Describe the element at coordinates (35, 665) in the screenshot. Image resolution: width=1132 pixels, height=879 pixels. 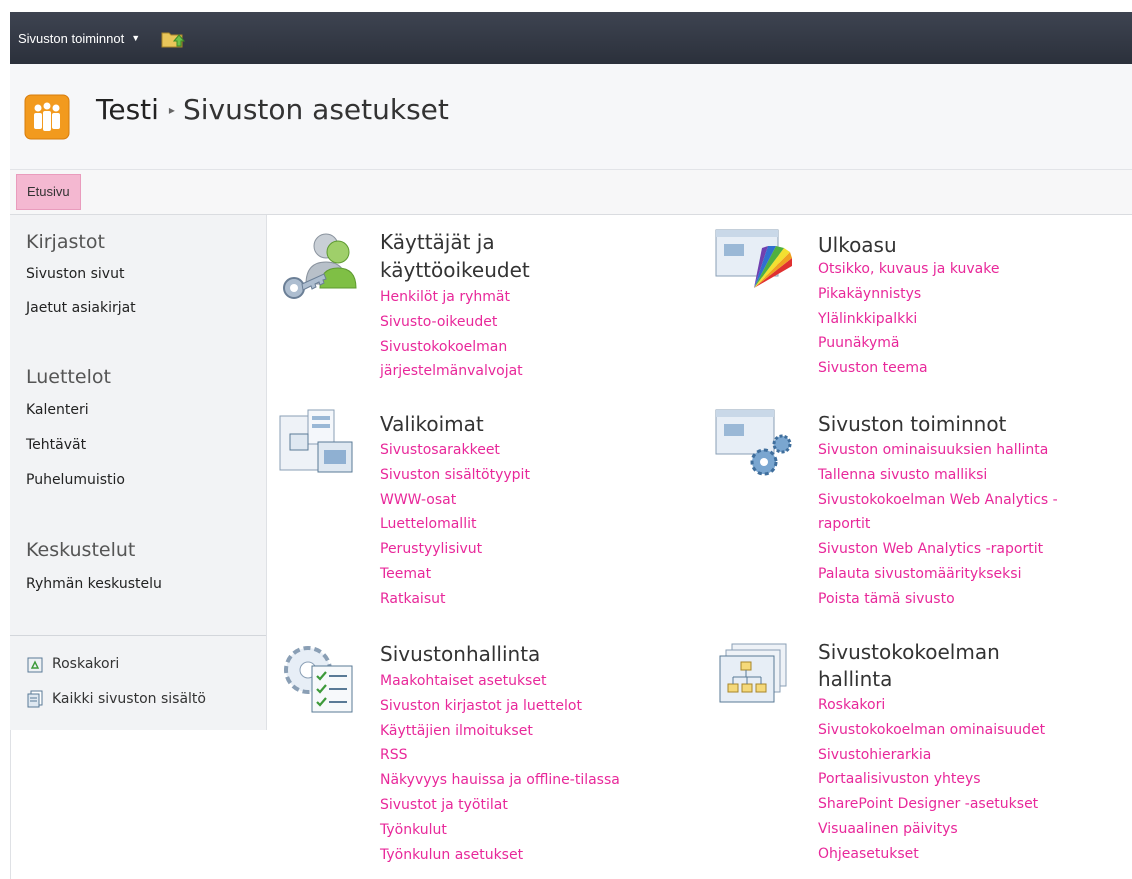
I see `recycle-bin-icon` at that location.